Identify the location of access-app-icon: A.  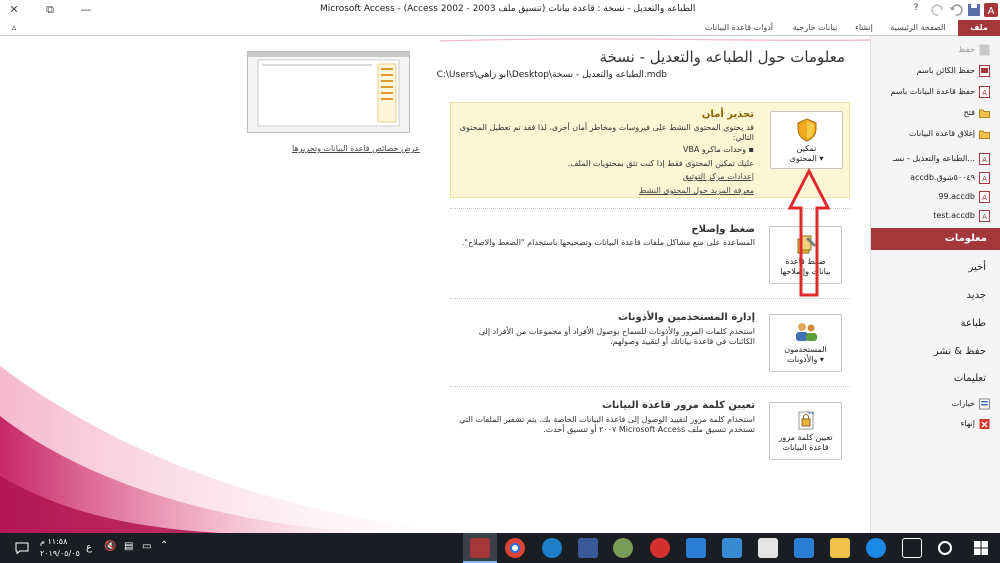
(991, 10).